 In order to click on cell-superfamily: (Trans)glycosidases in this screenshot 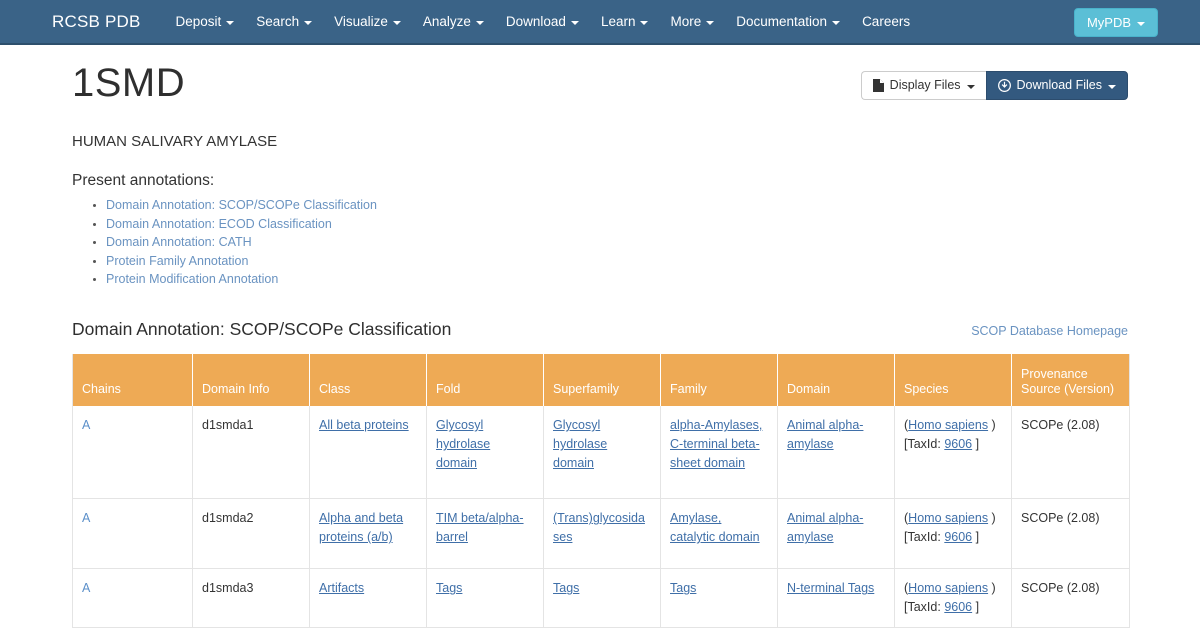, I will do `click(602, 534)`.